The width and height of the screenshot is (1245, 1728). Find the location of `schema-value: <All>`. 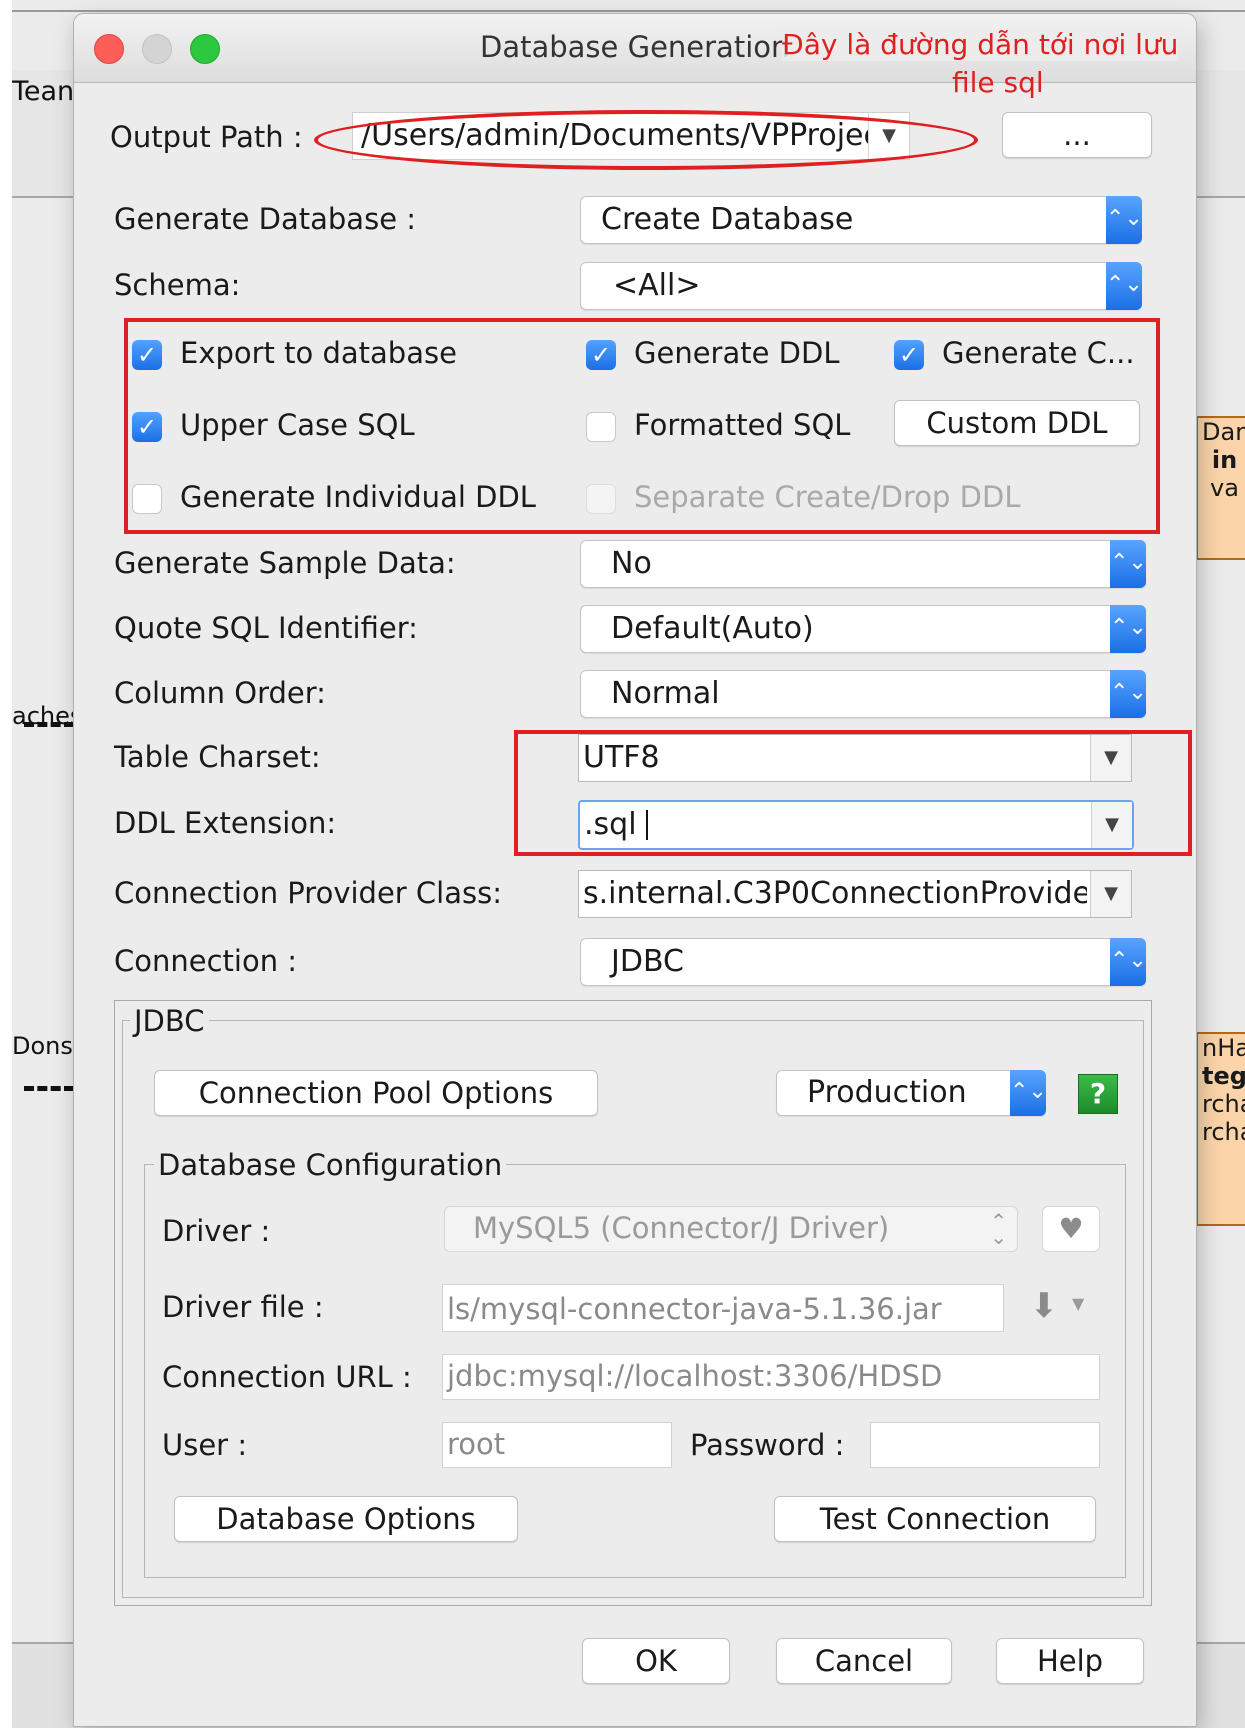

schema-value: <All> is located at coordinates (657, 285).